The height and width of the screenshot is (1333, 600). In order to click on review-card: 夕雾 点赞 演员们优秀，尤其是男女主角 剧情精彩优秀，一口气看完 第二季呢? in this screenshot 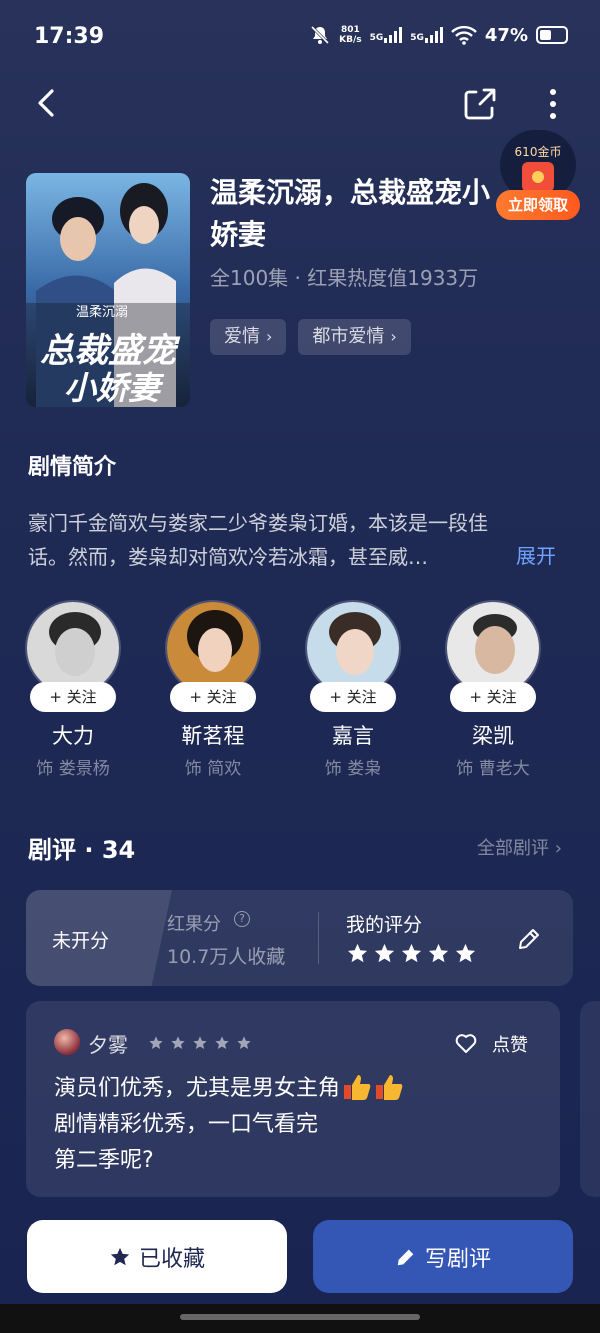, I will do `click(293, 1099)`.